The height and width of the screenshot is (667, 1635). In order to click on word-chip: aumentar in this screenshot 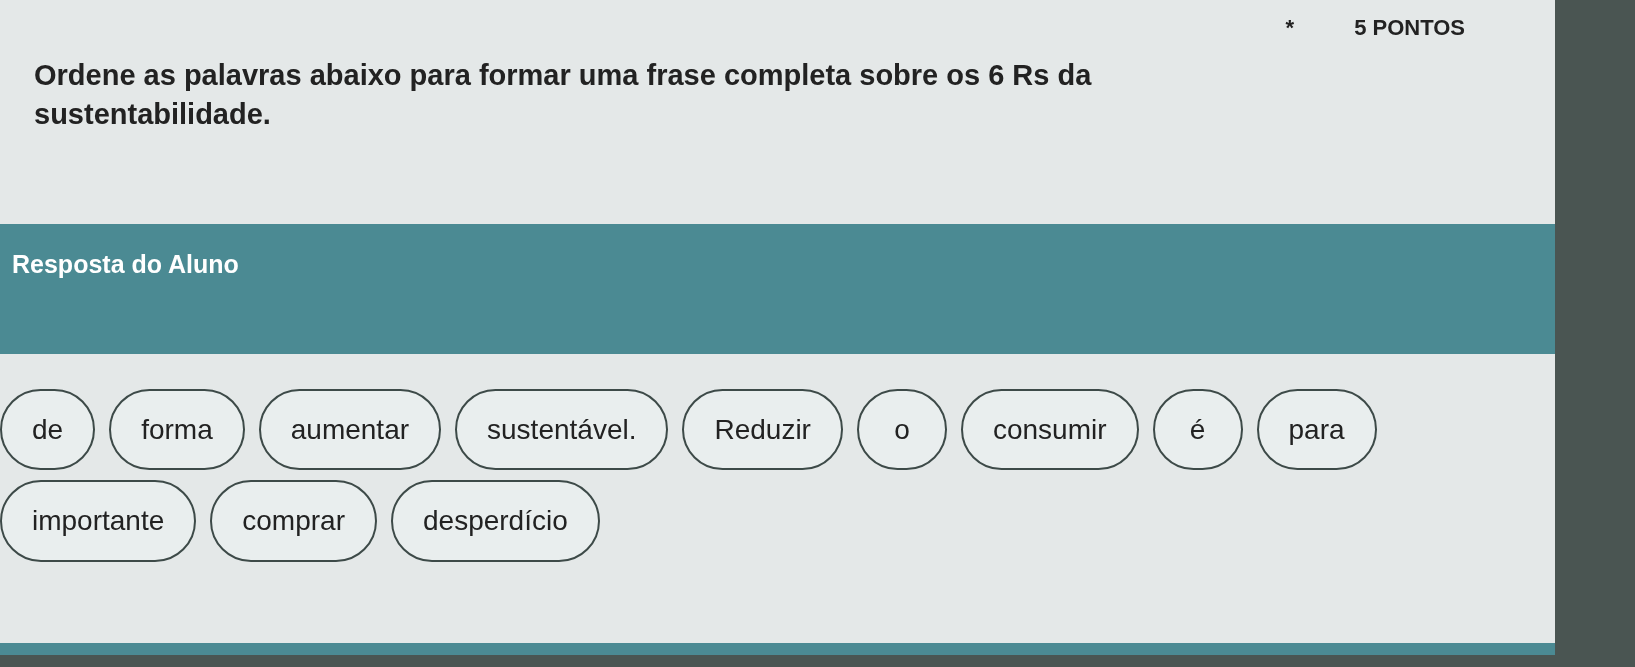, I will do `click(350, 429)`.